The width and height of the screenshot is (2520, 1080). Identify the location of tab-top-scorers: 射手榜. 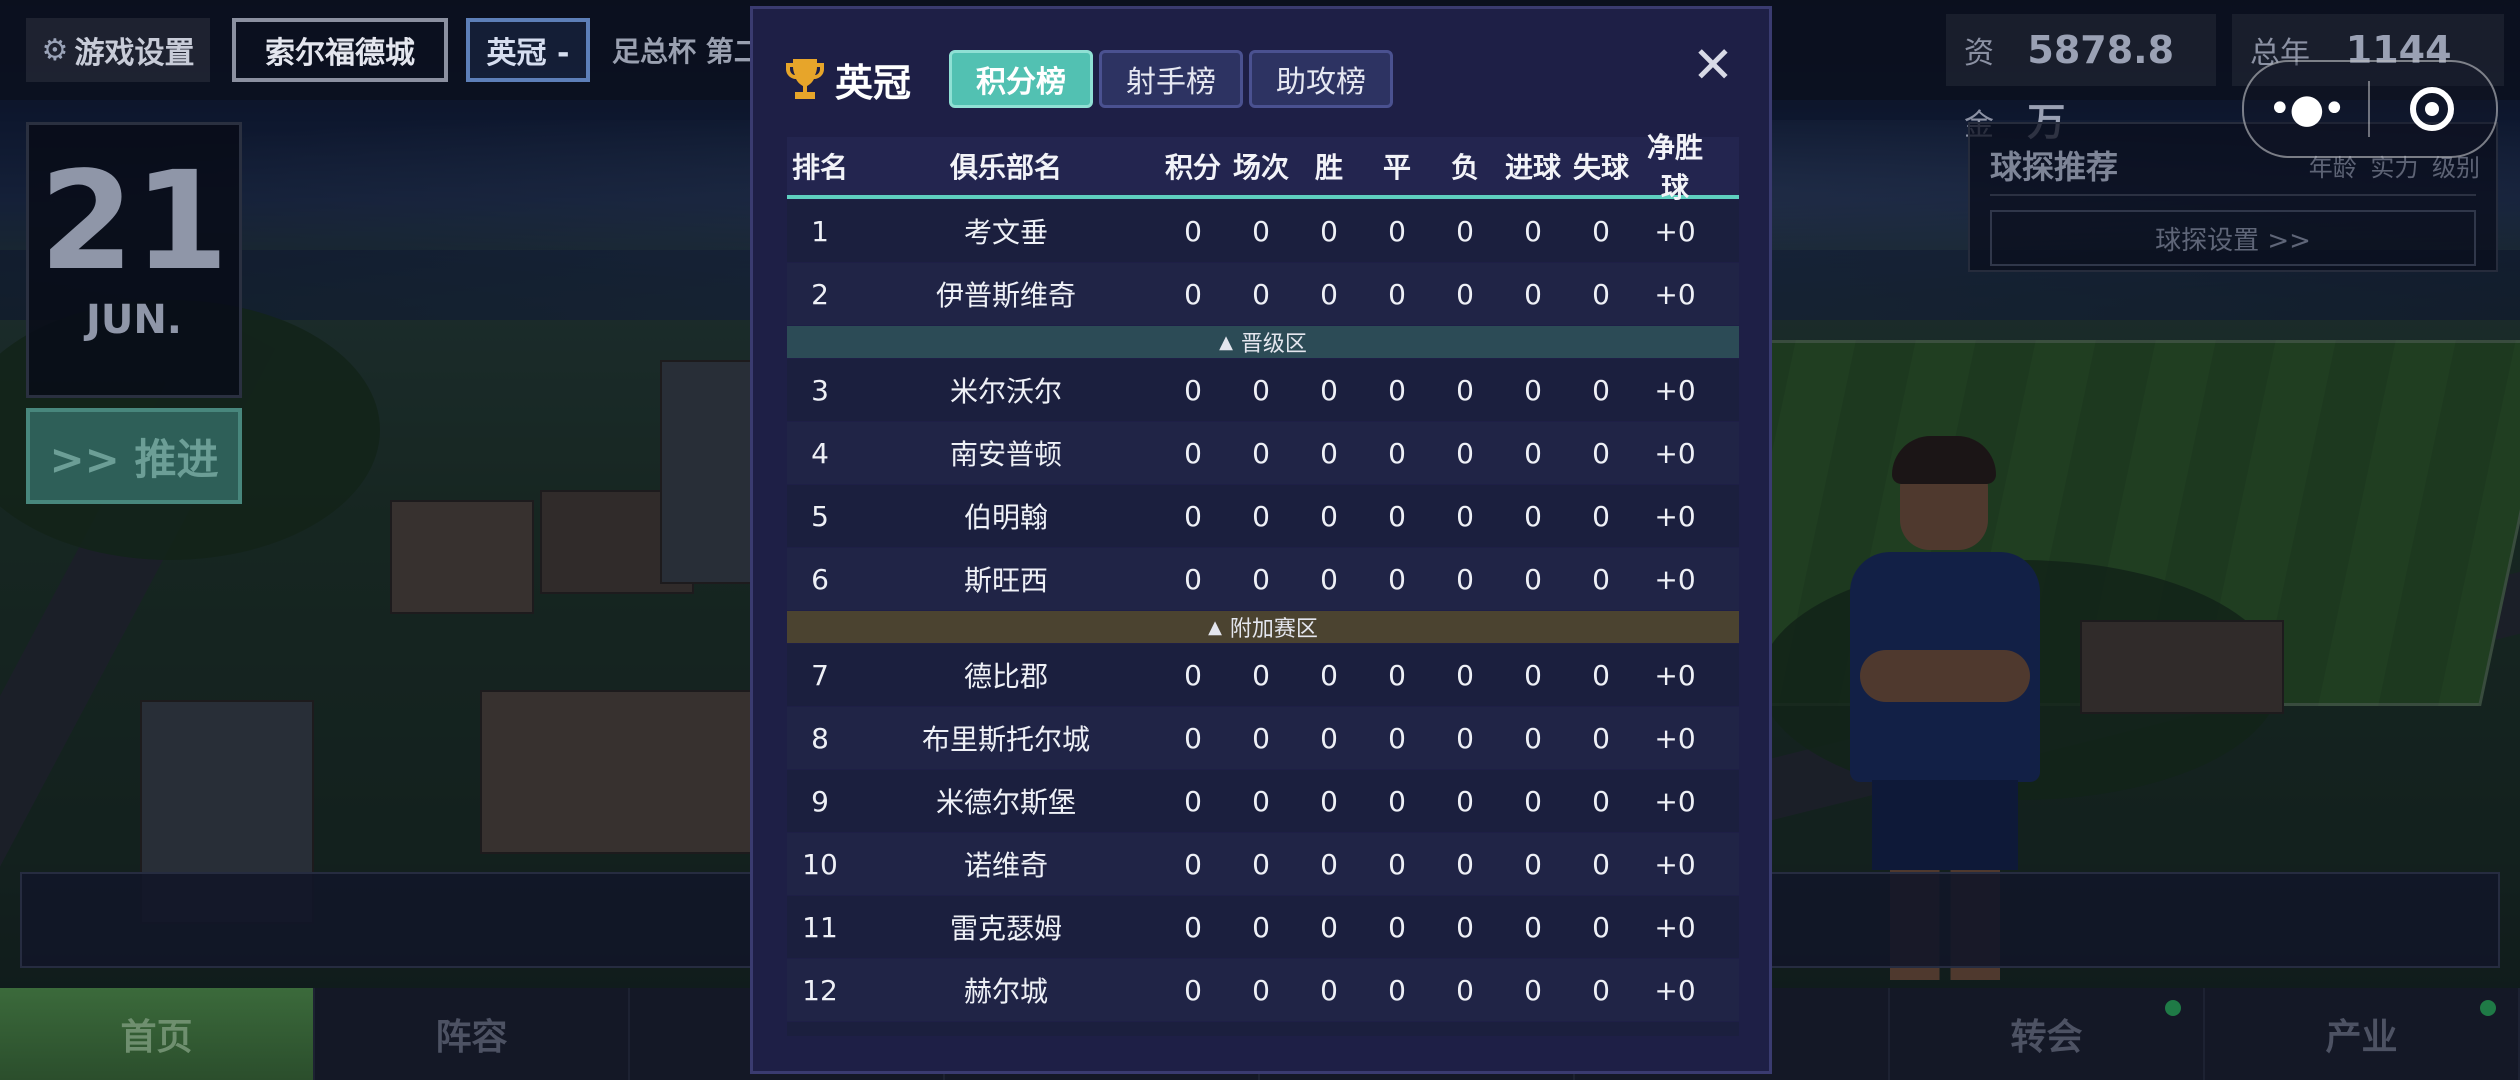
(1171, 79).